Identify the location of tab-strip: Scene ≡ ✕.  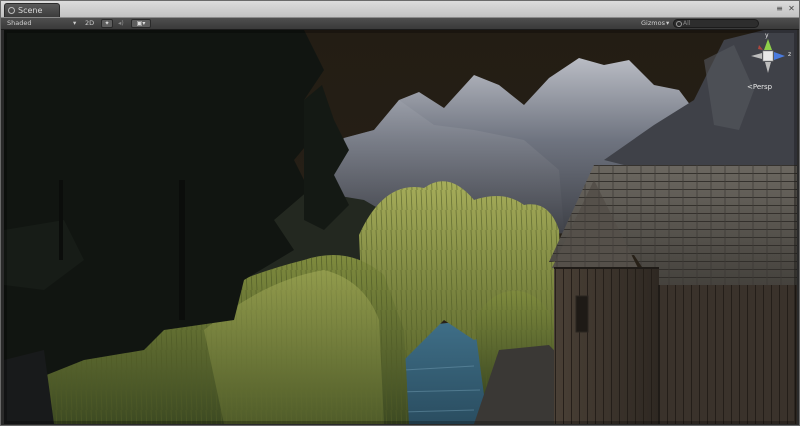
(400, 9).